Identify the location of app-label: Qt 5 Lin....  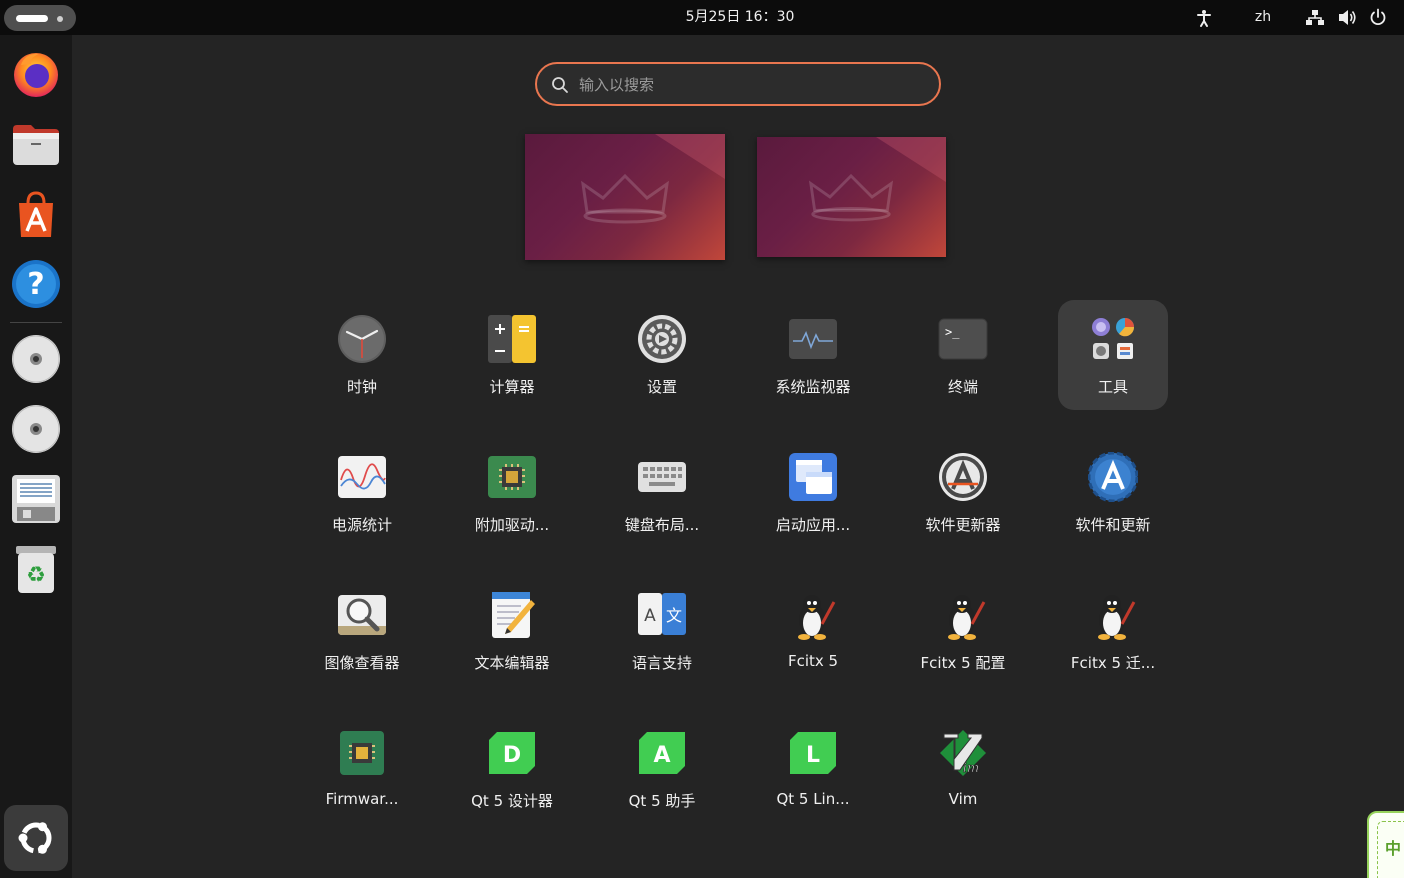
(813, 799).